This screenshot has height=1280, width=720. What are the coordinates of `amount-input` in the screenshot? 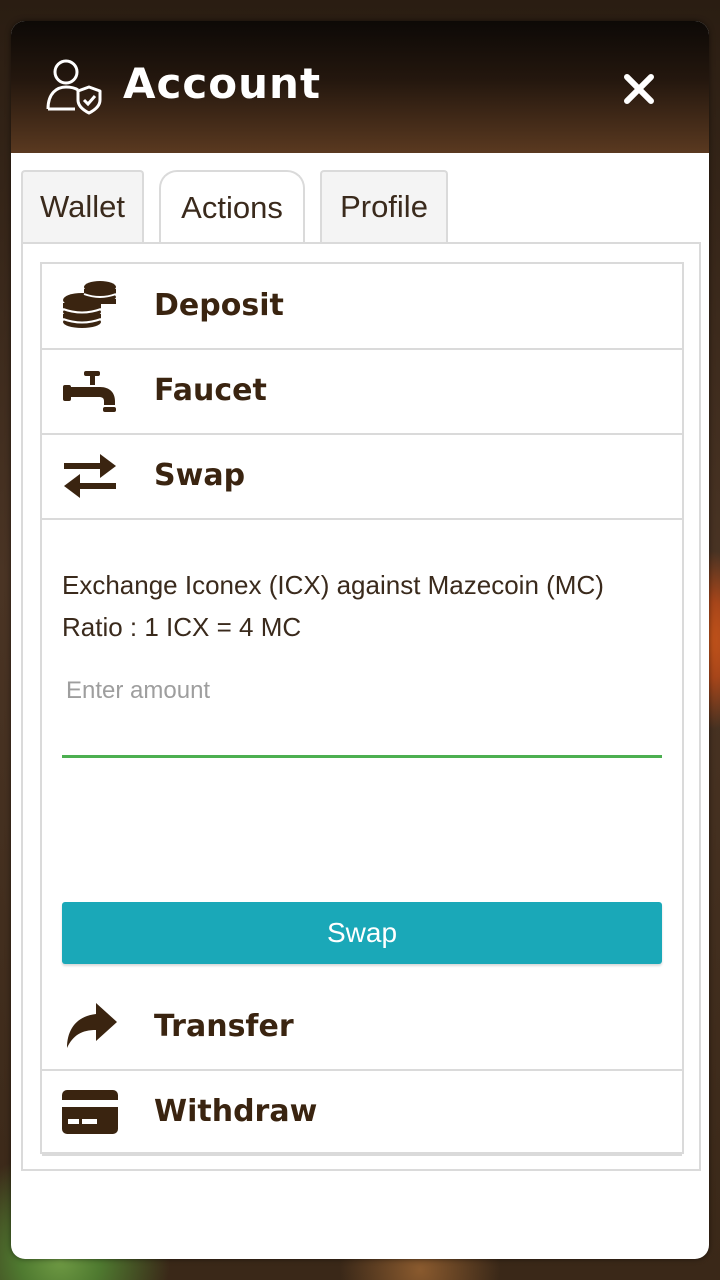 It's located at (362, 715).